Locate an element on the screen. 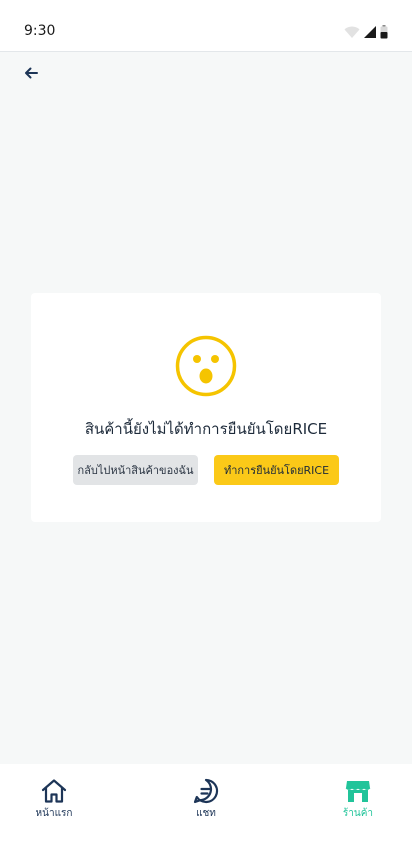 The height and width of the screenshot is (844, 412). back-button is located at coordinates (31, 73).